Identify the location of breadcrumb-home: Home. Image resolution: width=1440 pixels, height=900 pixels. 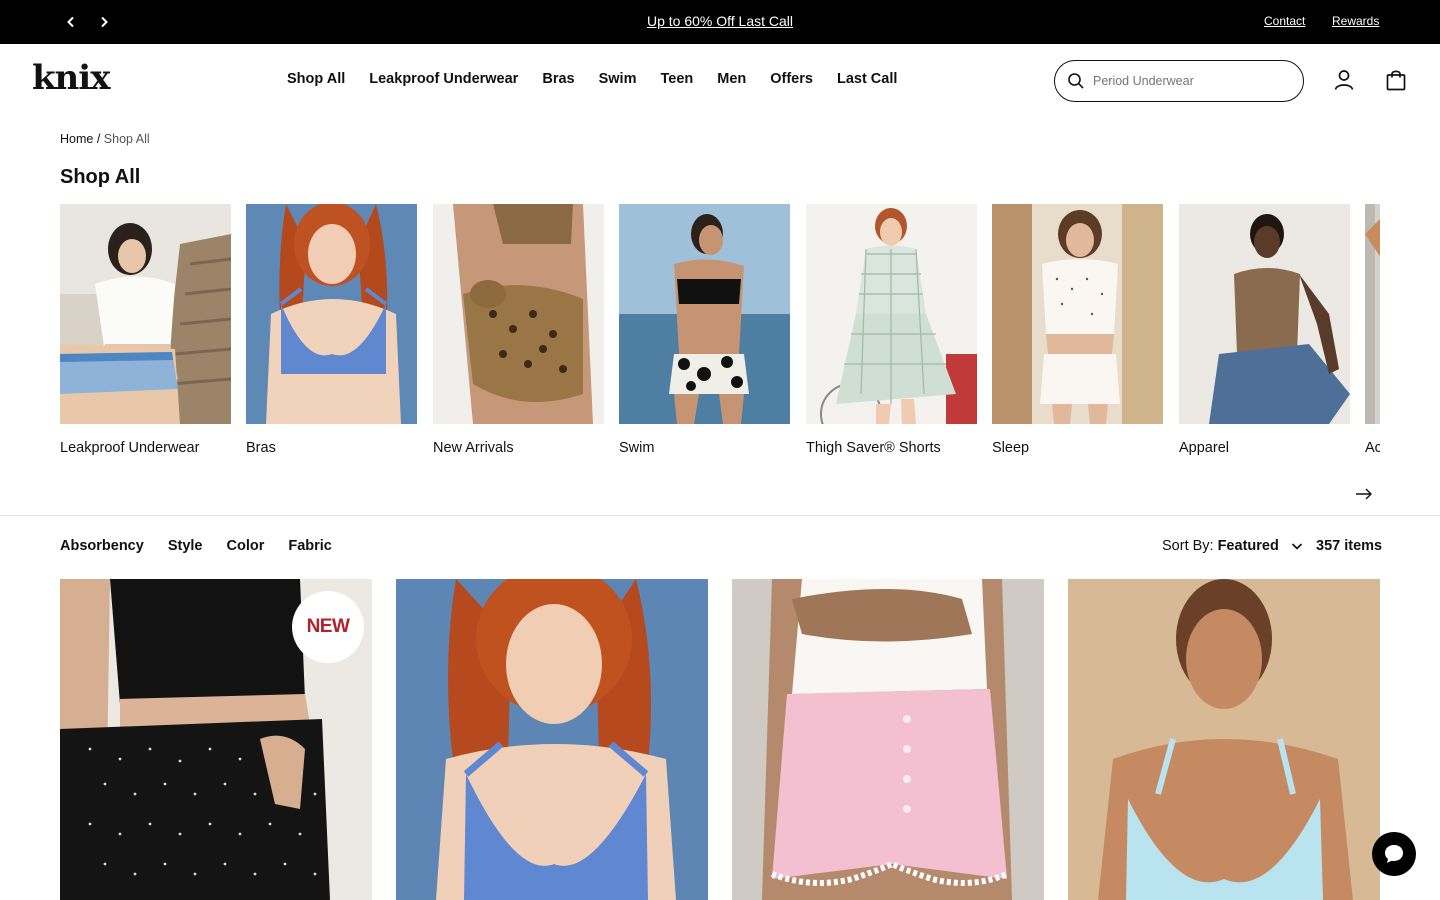
(76, 139).